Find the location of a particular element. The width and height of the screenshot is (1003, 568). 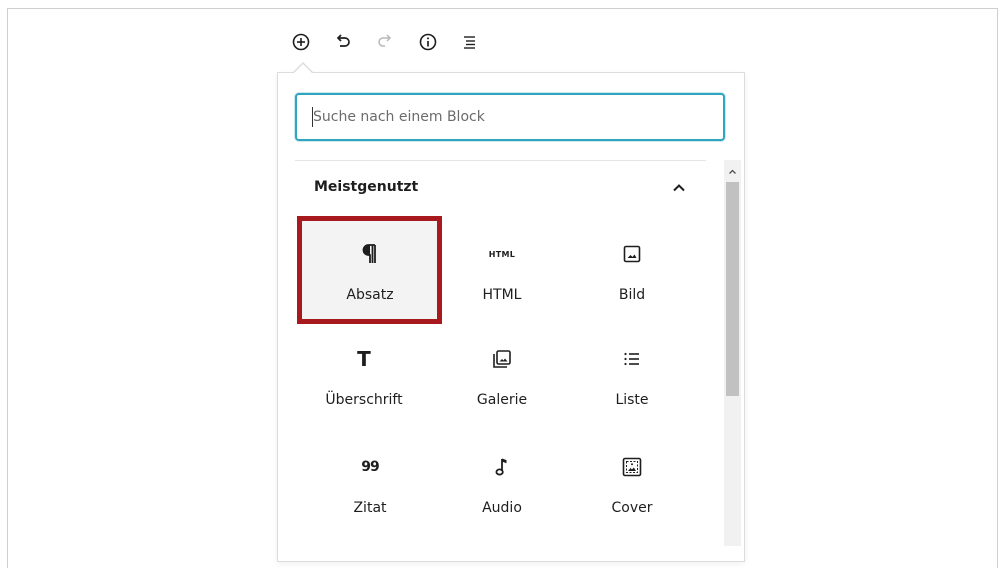

block-item-bild: Bild is located at coordinates (632, 275).